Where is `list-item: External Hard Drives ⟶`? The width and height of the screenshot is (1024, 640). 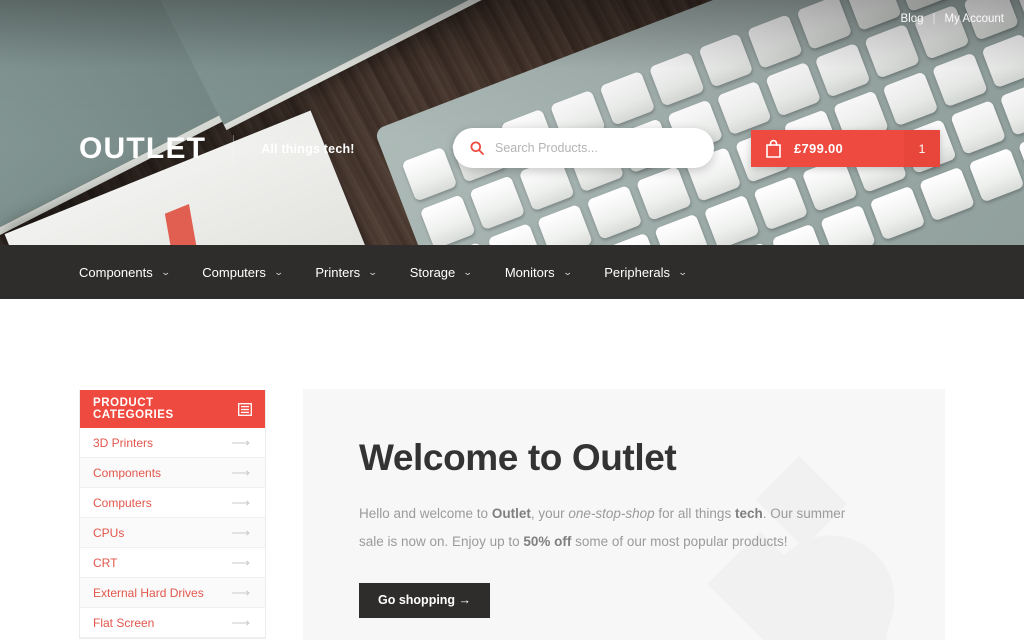
list-item: External Hard Drives ⟶ is located at coordinates (172, 593).